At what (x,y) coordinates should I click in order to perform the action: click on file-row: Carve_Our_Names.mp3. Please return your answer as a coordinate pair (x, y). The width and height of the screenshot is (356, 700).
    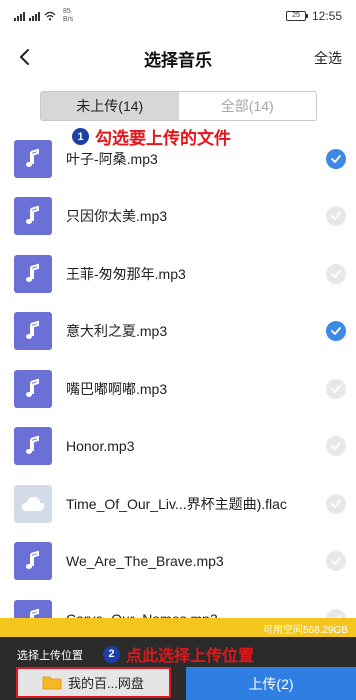
    Looking at the image, I should click on (178, 604).